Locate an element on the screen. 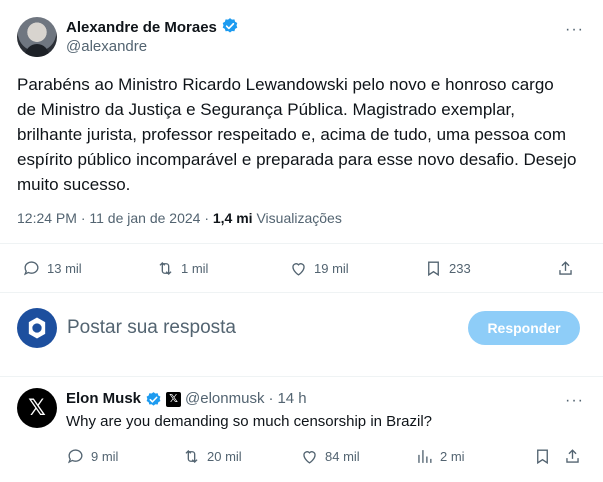  reply-like-button: 84 mil is located at coordinates (330, 456).